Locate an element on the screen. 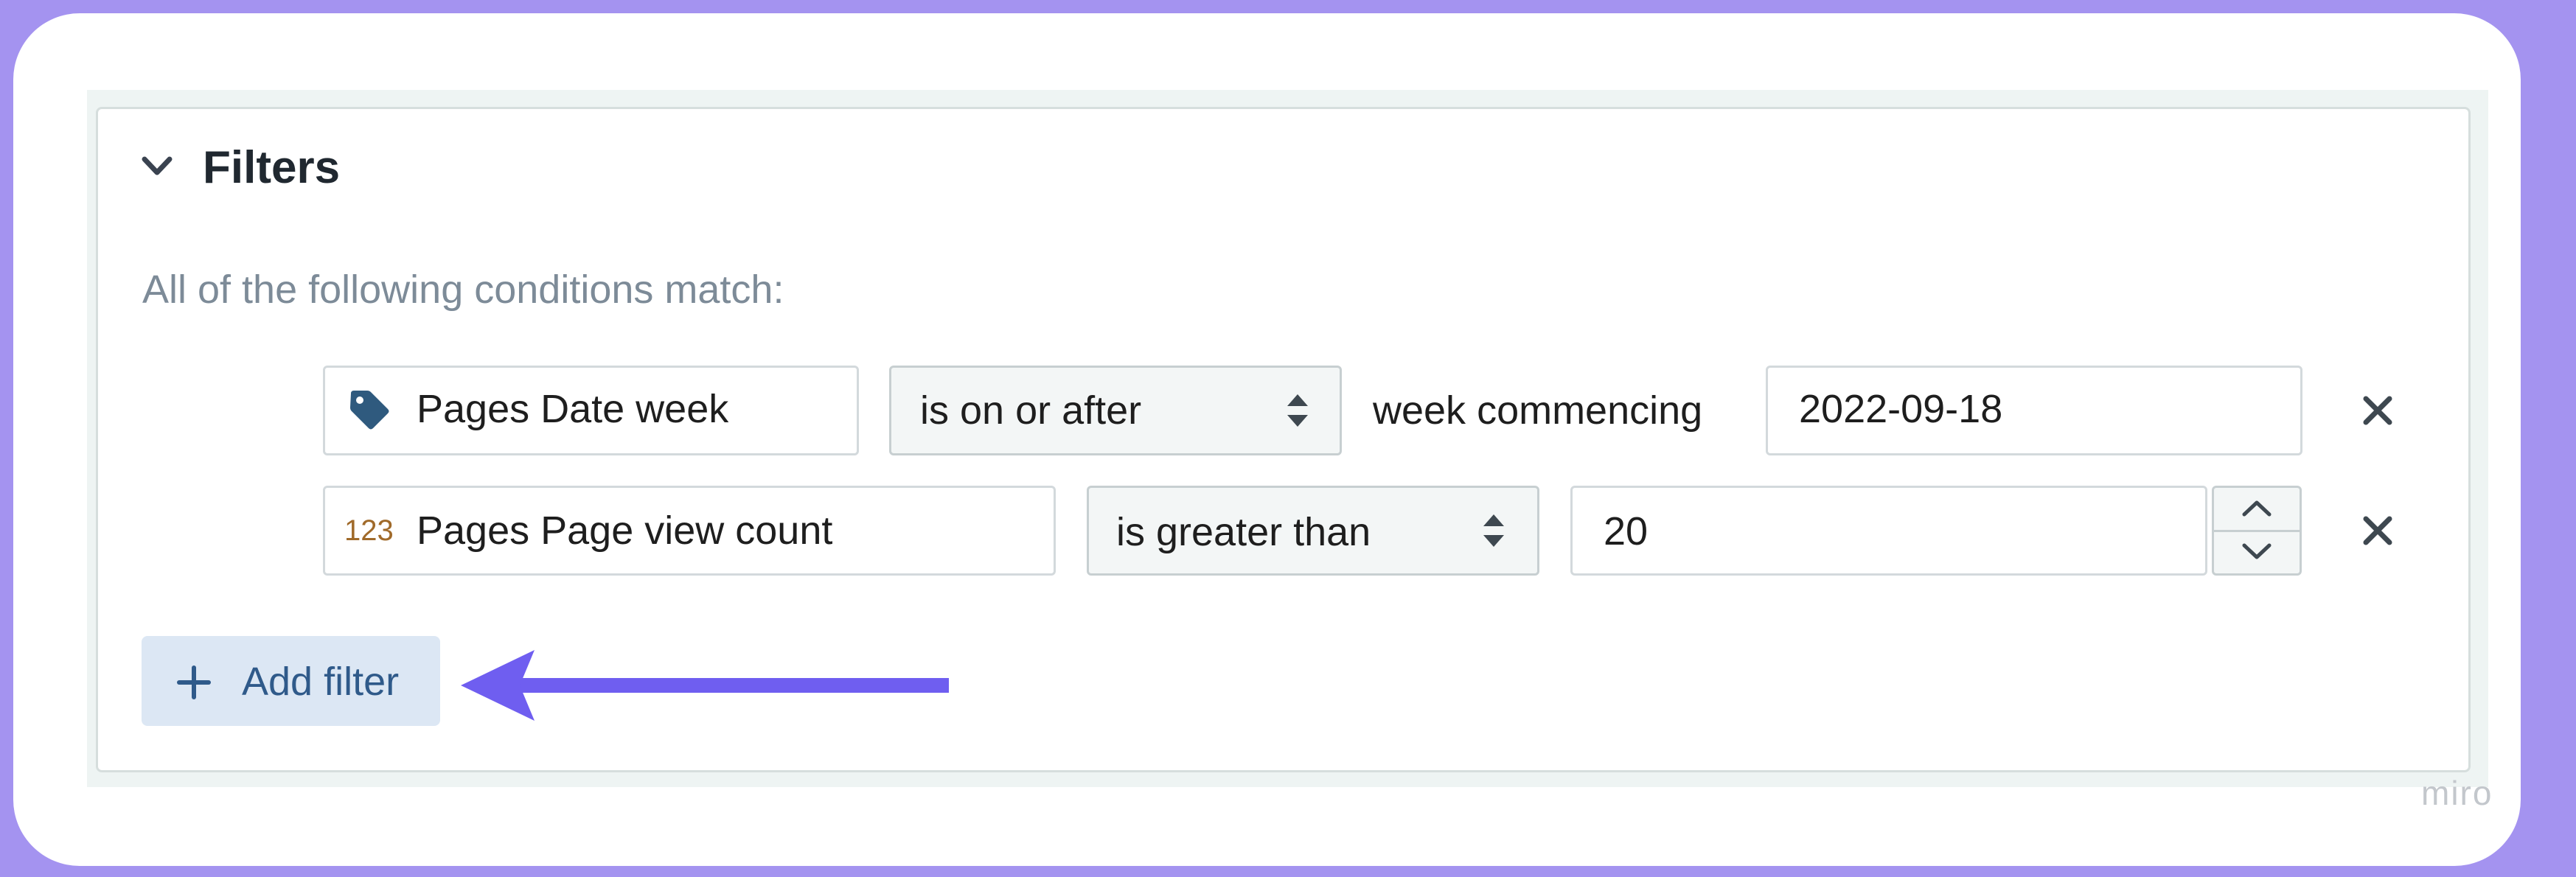  stepper-divider is located at coordinates (2257, 531).